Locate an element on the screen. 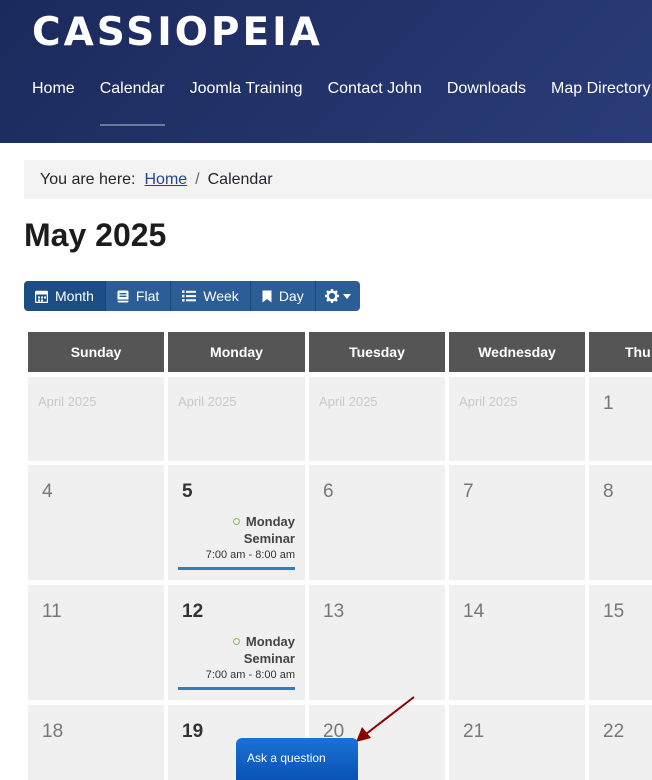  nav-home: Home is located at coordinates (53, 89).